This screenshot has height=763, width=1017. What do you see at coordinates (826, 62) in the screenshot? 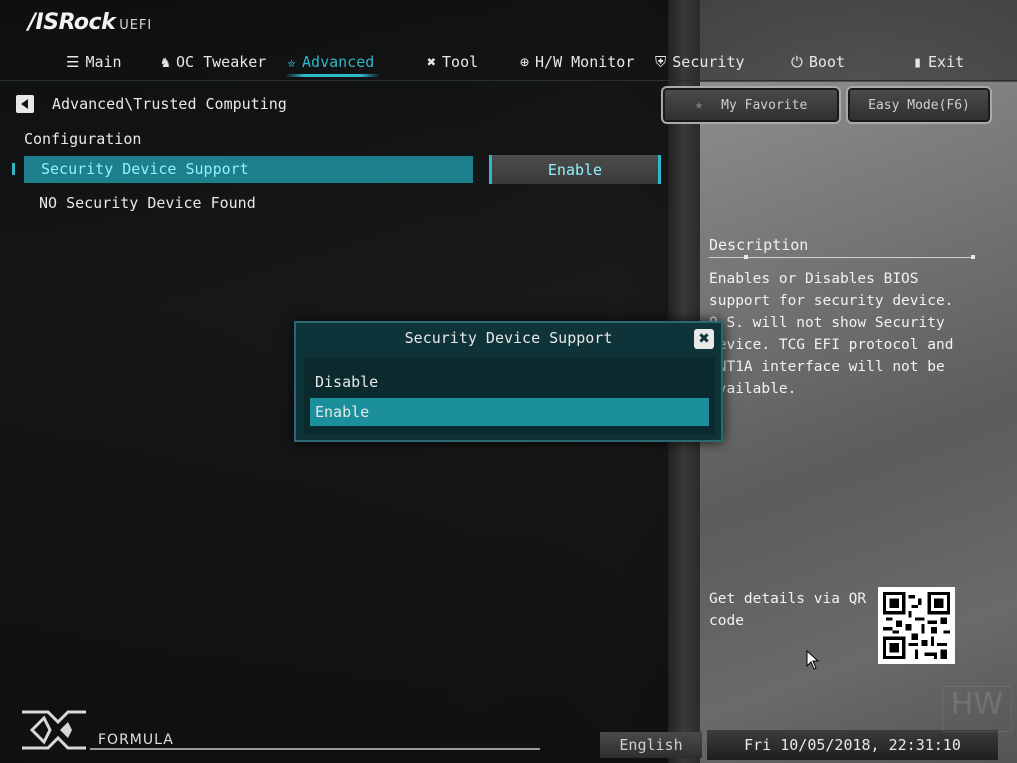
I see `tab-label: Boot` at bounding box center [826, 62].